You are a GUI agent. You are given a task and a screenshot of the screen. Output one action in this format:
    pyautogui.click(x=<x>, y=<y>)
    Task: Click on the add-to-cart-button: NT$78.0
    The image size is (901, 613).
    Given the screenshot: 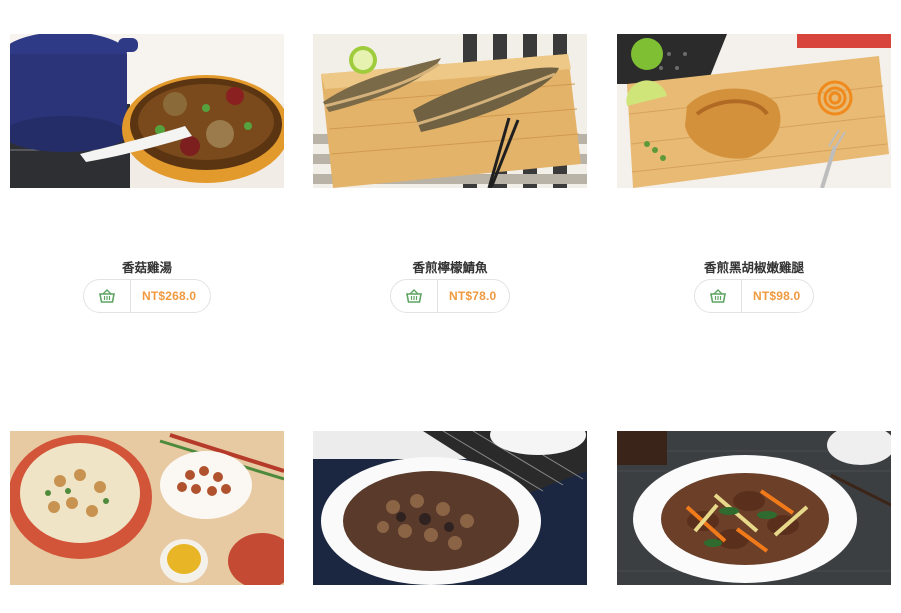 What is the action you would take?
    pyautogui.click(x=450, y=296)
    